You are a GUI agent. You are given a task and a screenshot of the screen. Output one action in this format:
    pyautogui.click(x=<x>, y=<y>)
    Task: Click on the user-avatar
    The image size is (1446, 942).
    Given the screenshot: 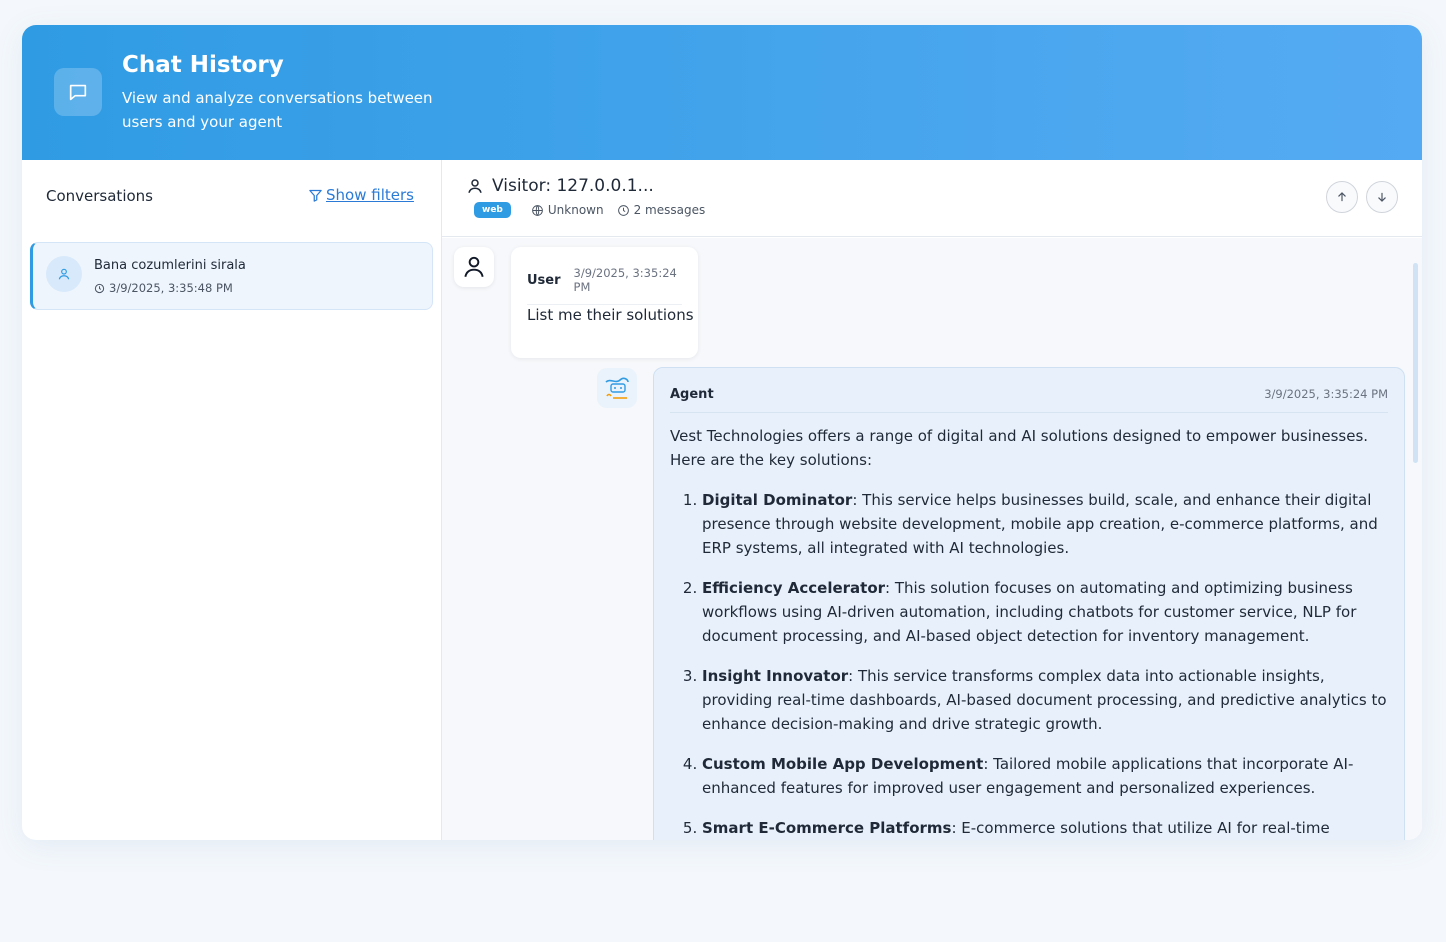 What is the action you would take?
    pyautogui.click(x=474, y=267)
    